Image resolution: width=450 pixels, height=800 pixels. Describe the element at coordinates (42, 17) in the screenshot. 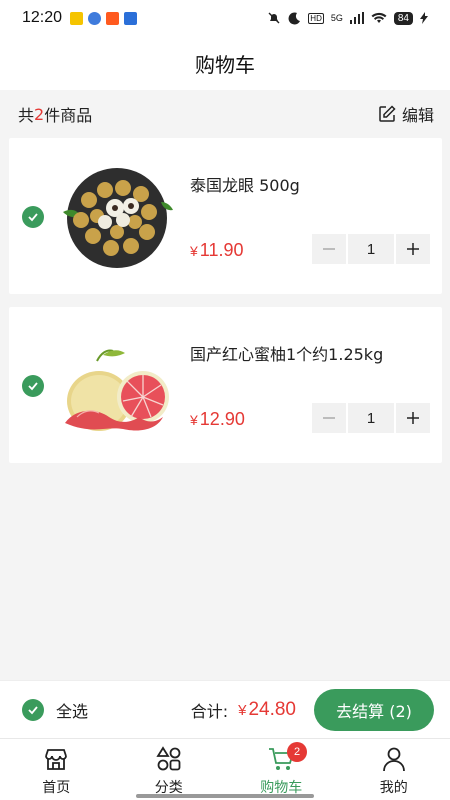

I see `status-time: 12:20` at that location.